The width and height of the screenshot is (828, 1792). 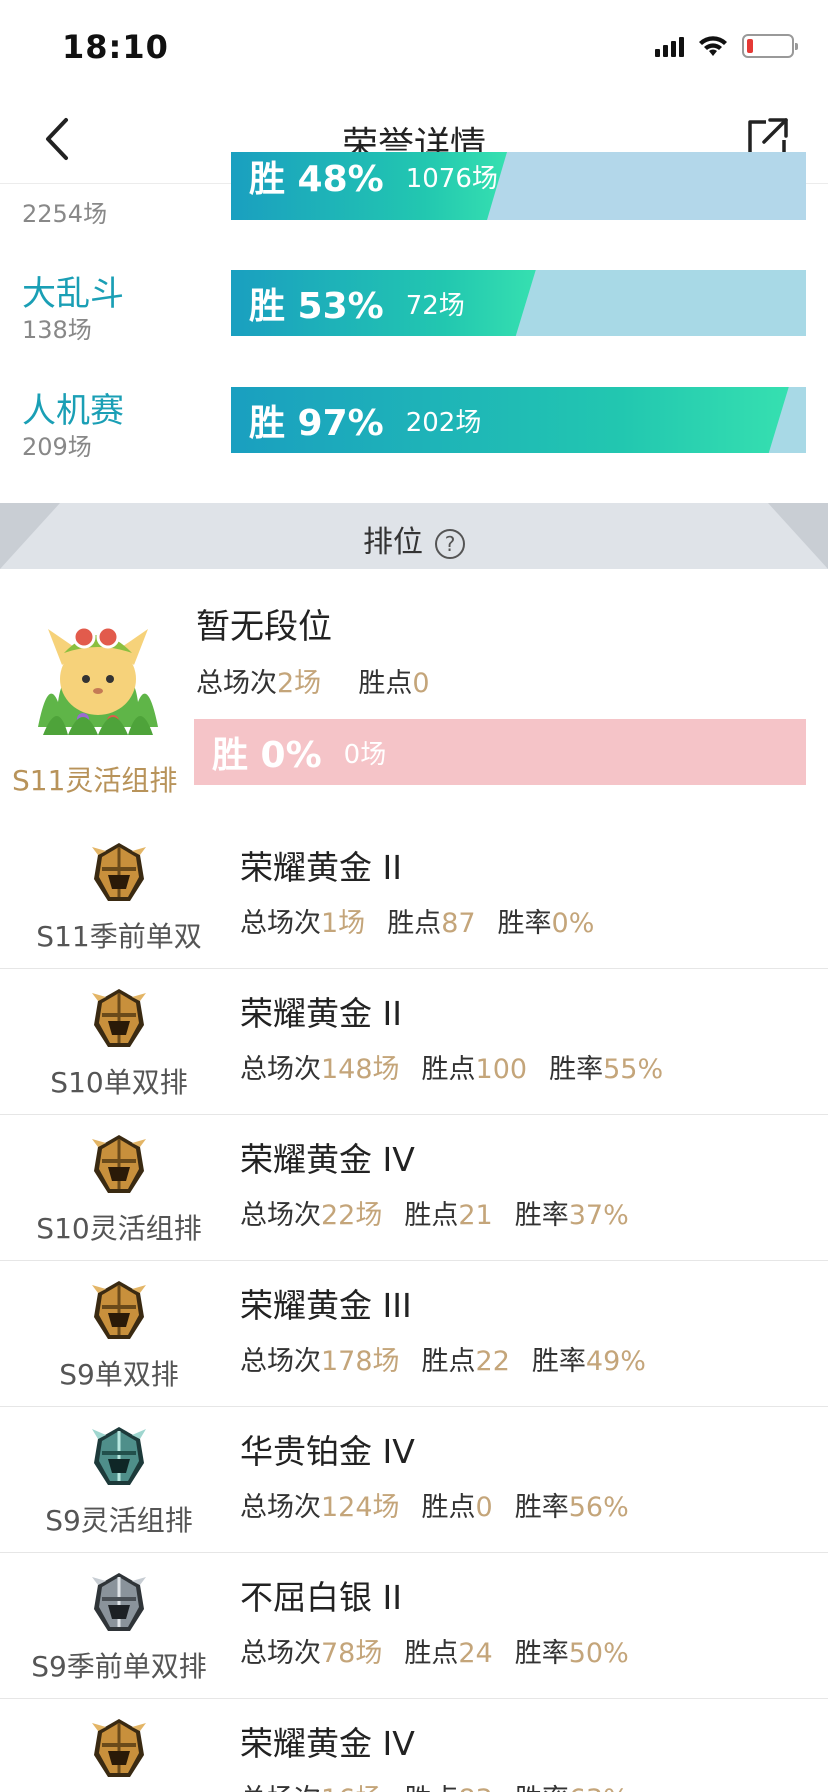 What do you see at coordinates (119, 1456) in the screenshot?
I see `platinum-helmet-icon` at bounding box center [119, 1456].